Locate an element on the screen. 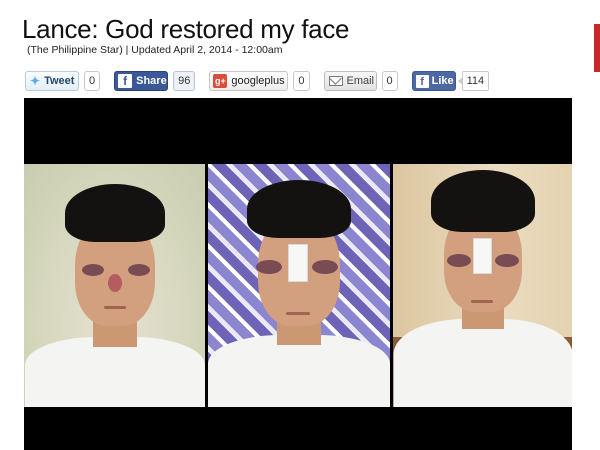  email-label: Email is located at coordinates (360, 81).